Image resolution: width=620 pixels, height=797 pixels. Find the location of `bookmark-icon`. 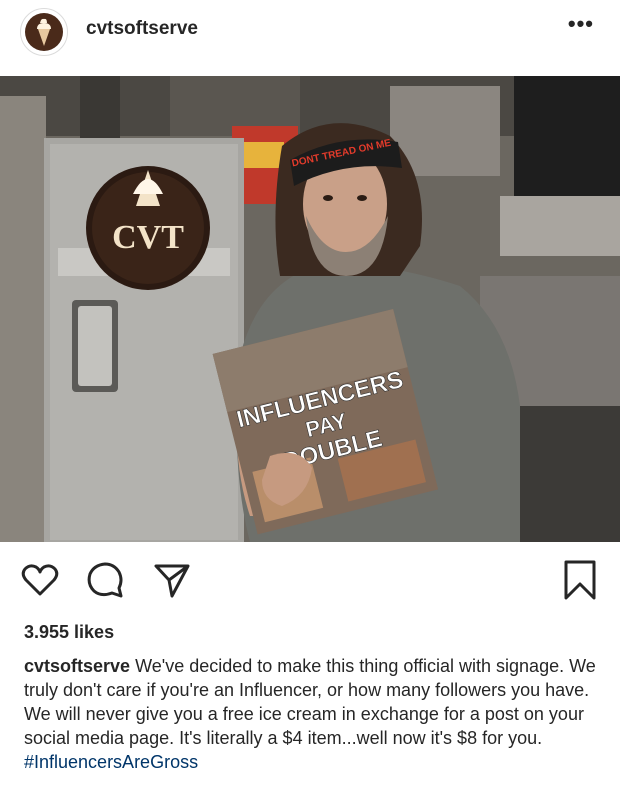

bookmark-icon is located at coordinates (580, 580).